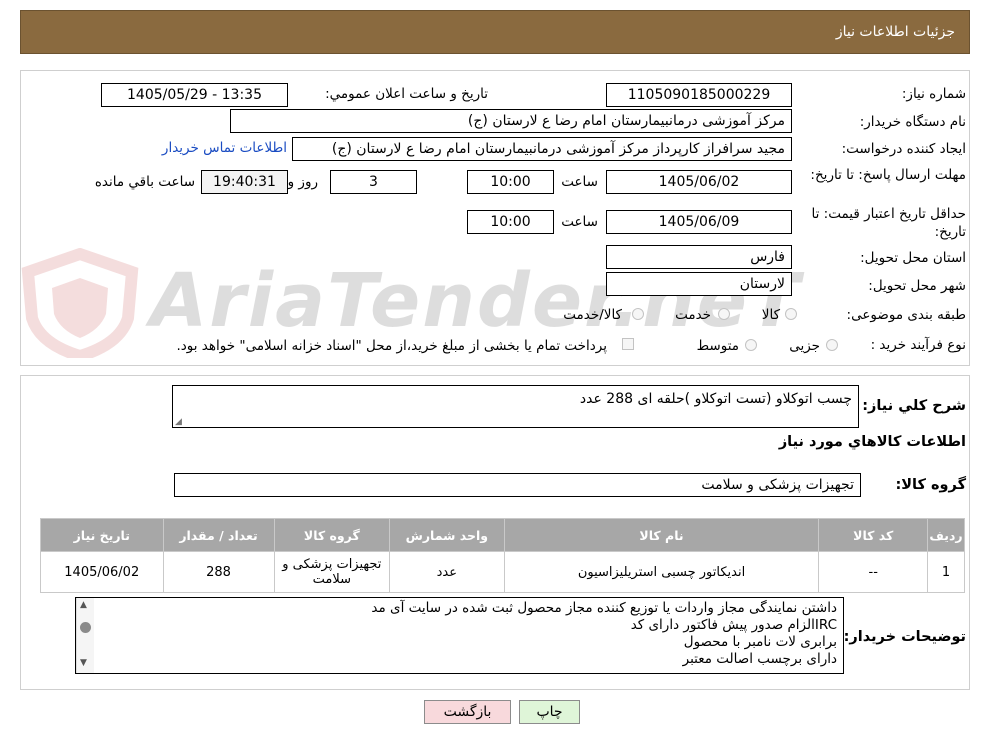 The image size is (985, 744). Describe the element at coordinates (510, 182) in the screenshot. I see `deadline-time-field: 10:00` at that location.